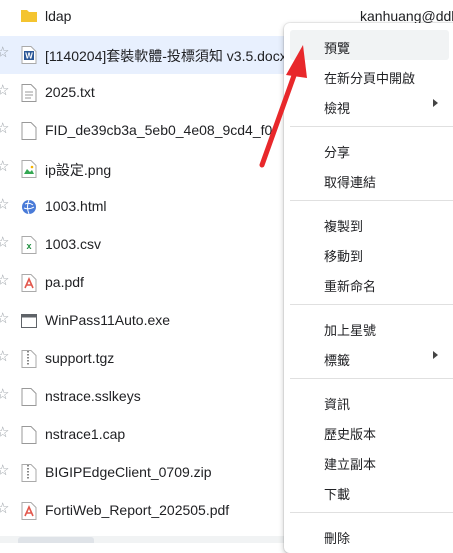  Describe the element at coordinates (29, 17) in the screenshot. I see `folder-icon` at that location.